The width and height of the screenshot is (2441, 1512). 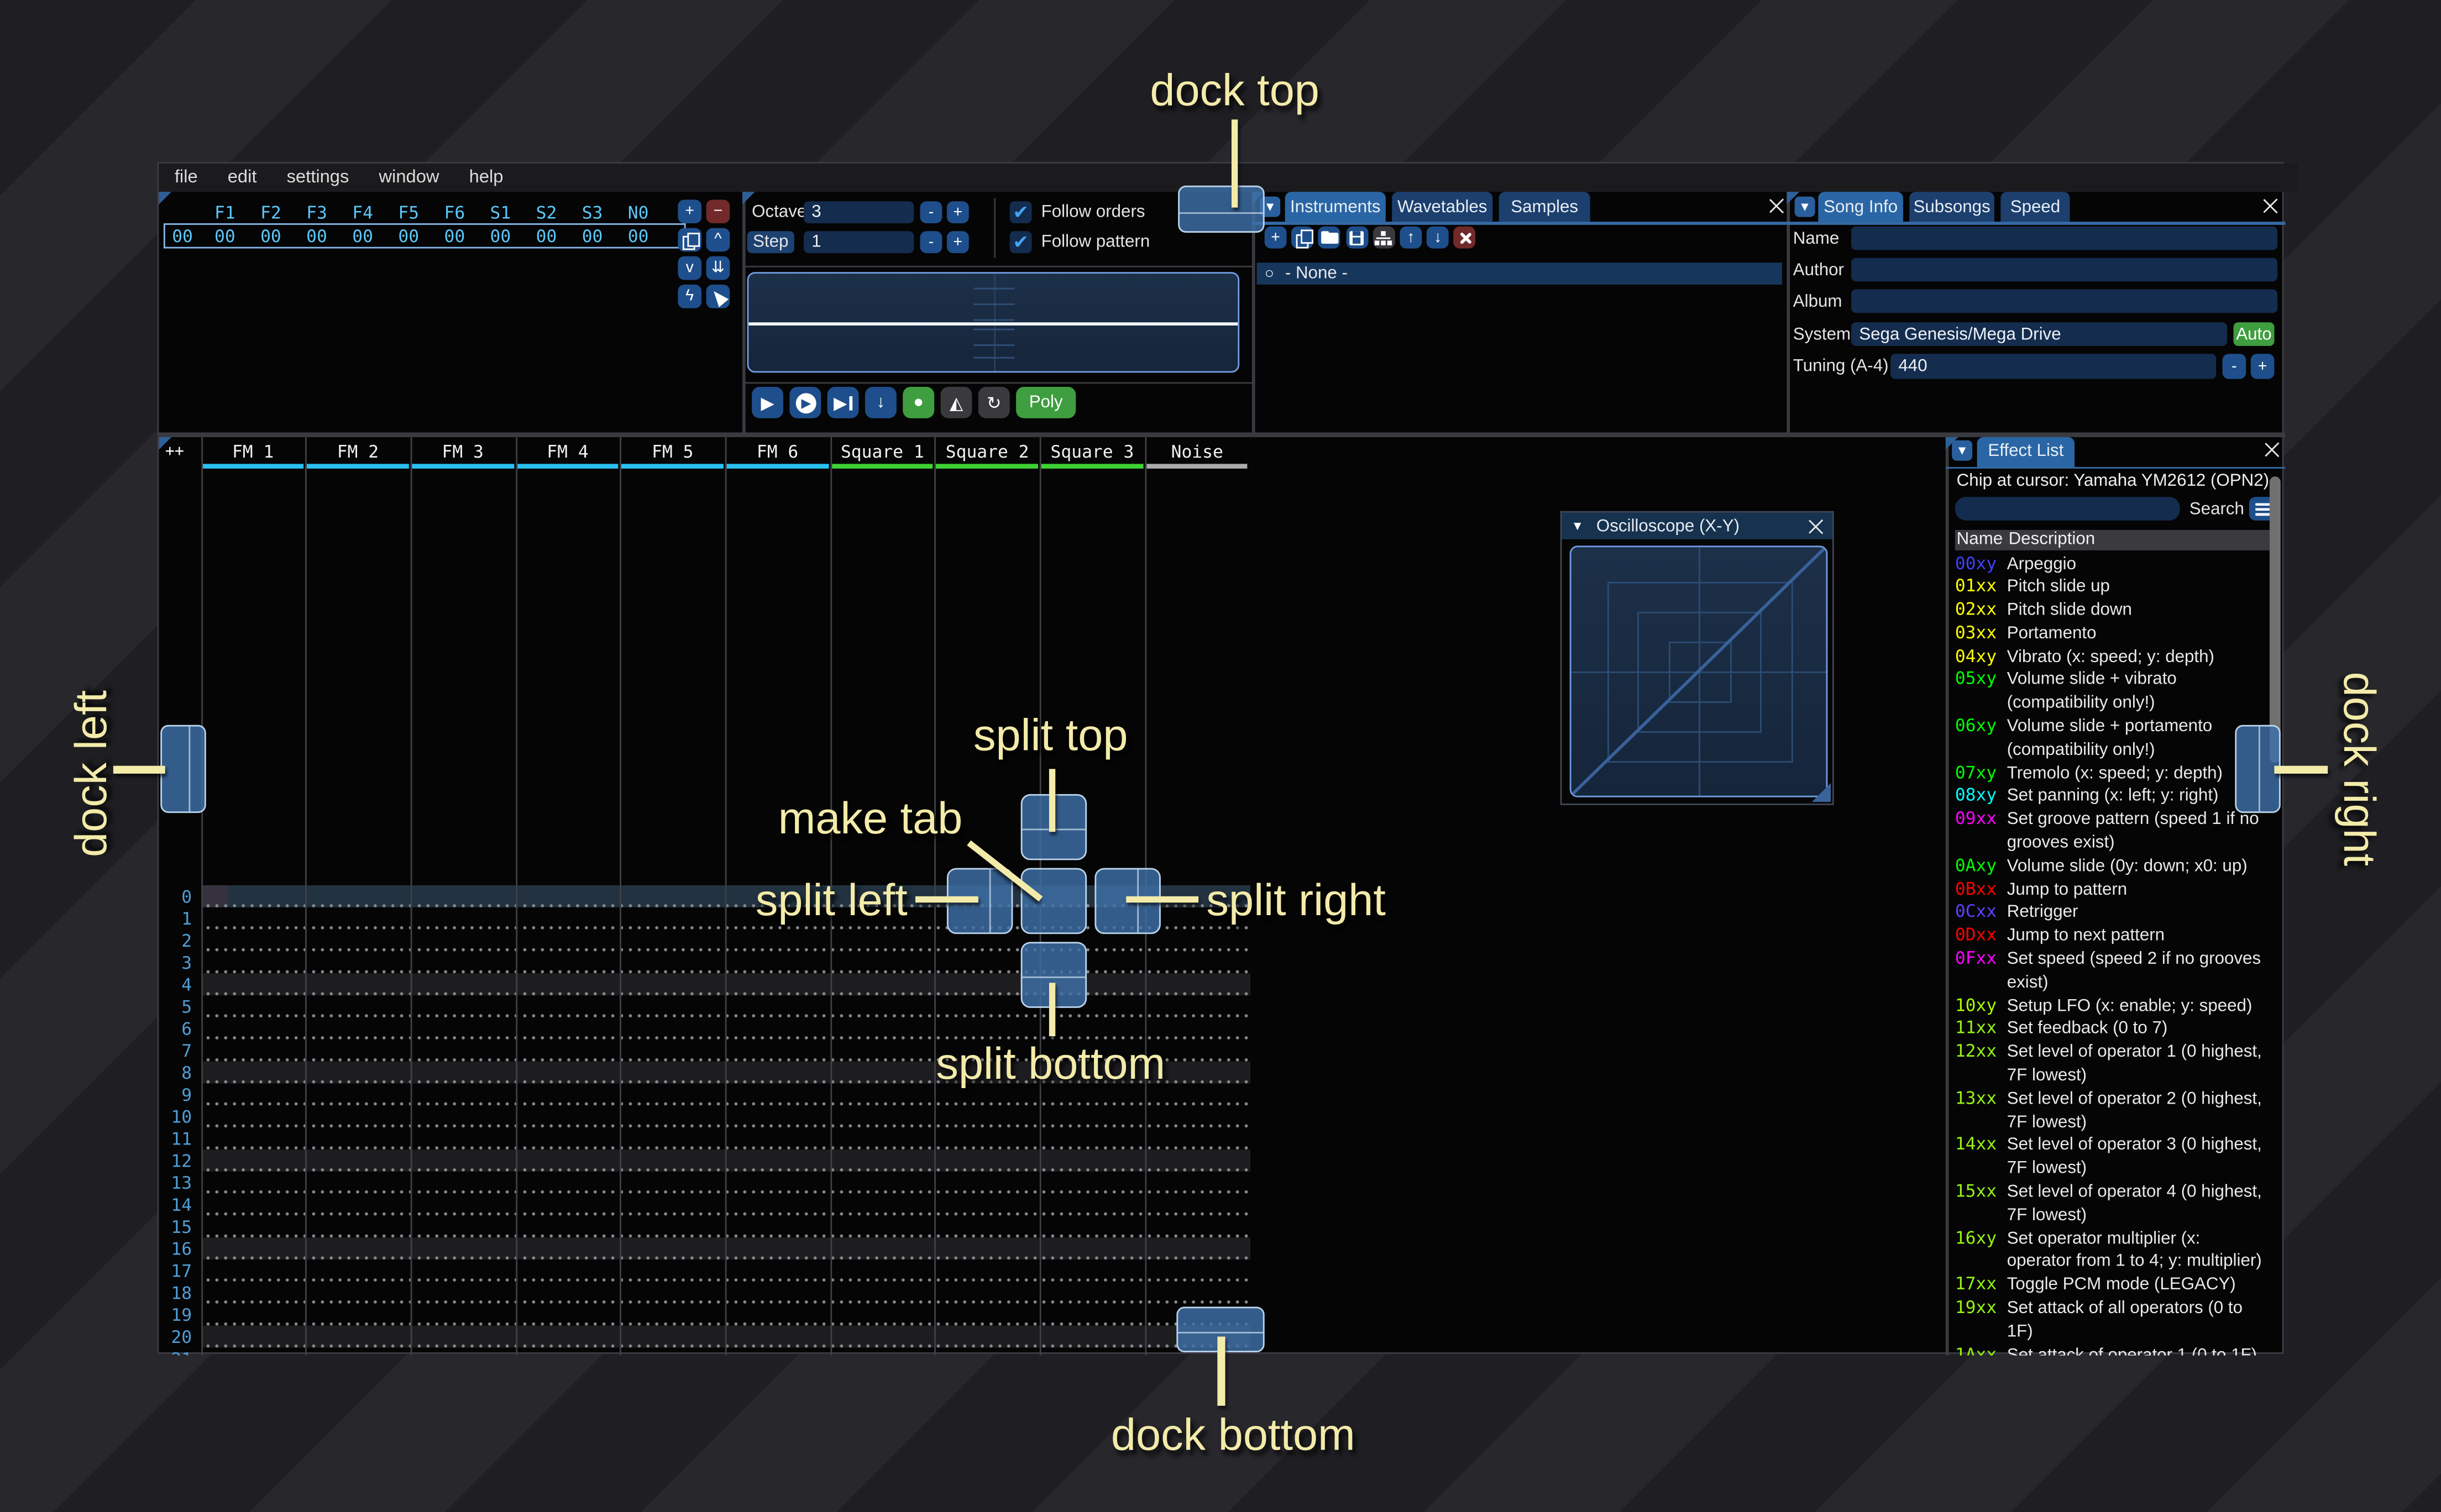 I want to click on octave-minus-button: -, so click(x=931, y=213).